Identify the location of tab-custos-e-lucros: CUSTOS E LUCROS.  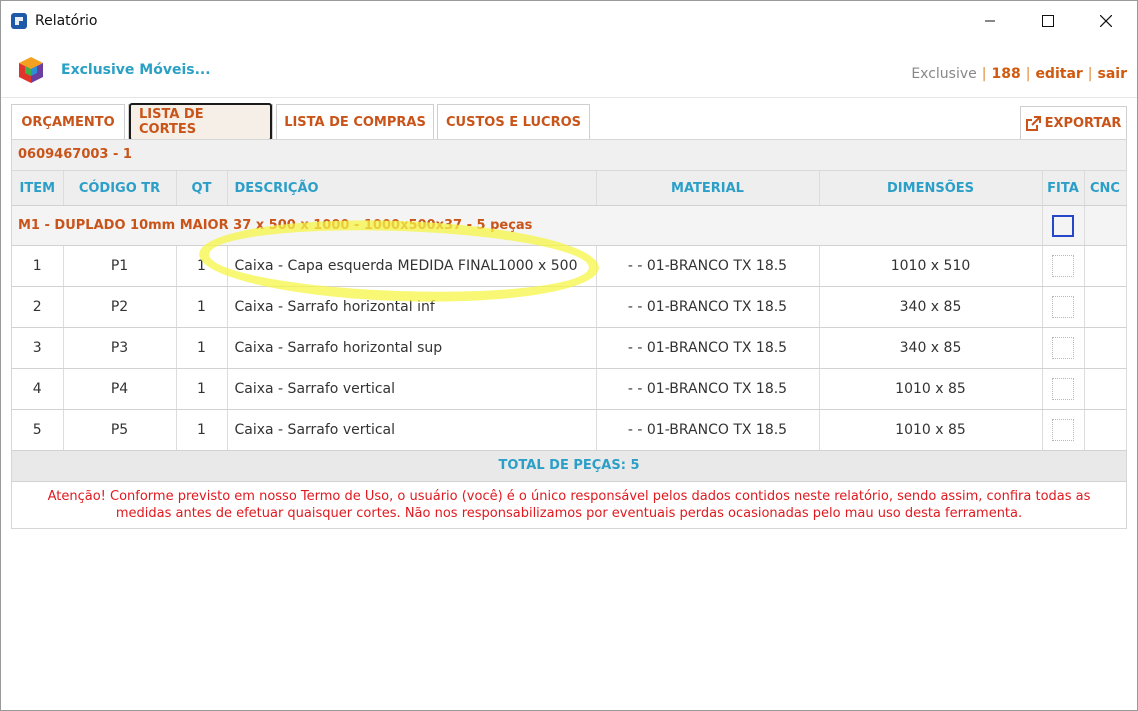
(513, 121).